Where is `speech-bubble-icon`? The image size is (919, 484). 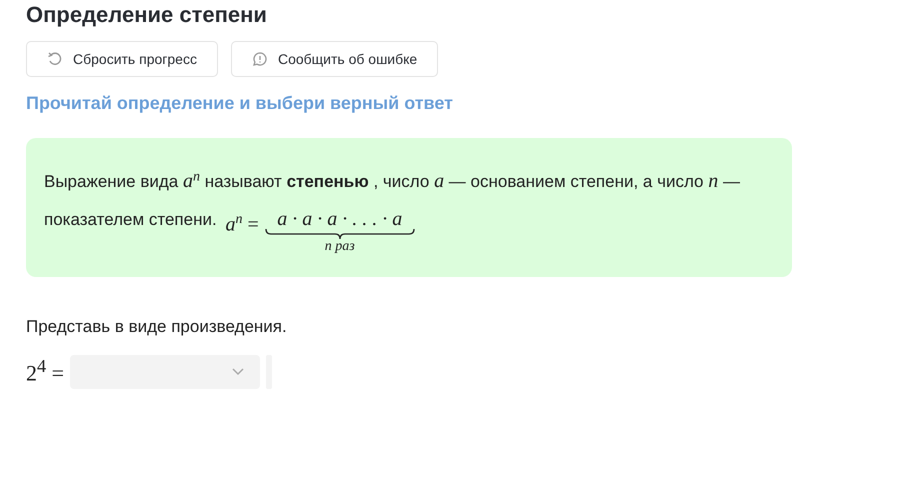
speech-bubble-icon is located at coordinates (260, 59).